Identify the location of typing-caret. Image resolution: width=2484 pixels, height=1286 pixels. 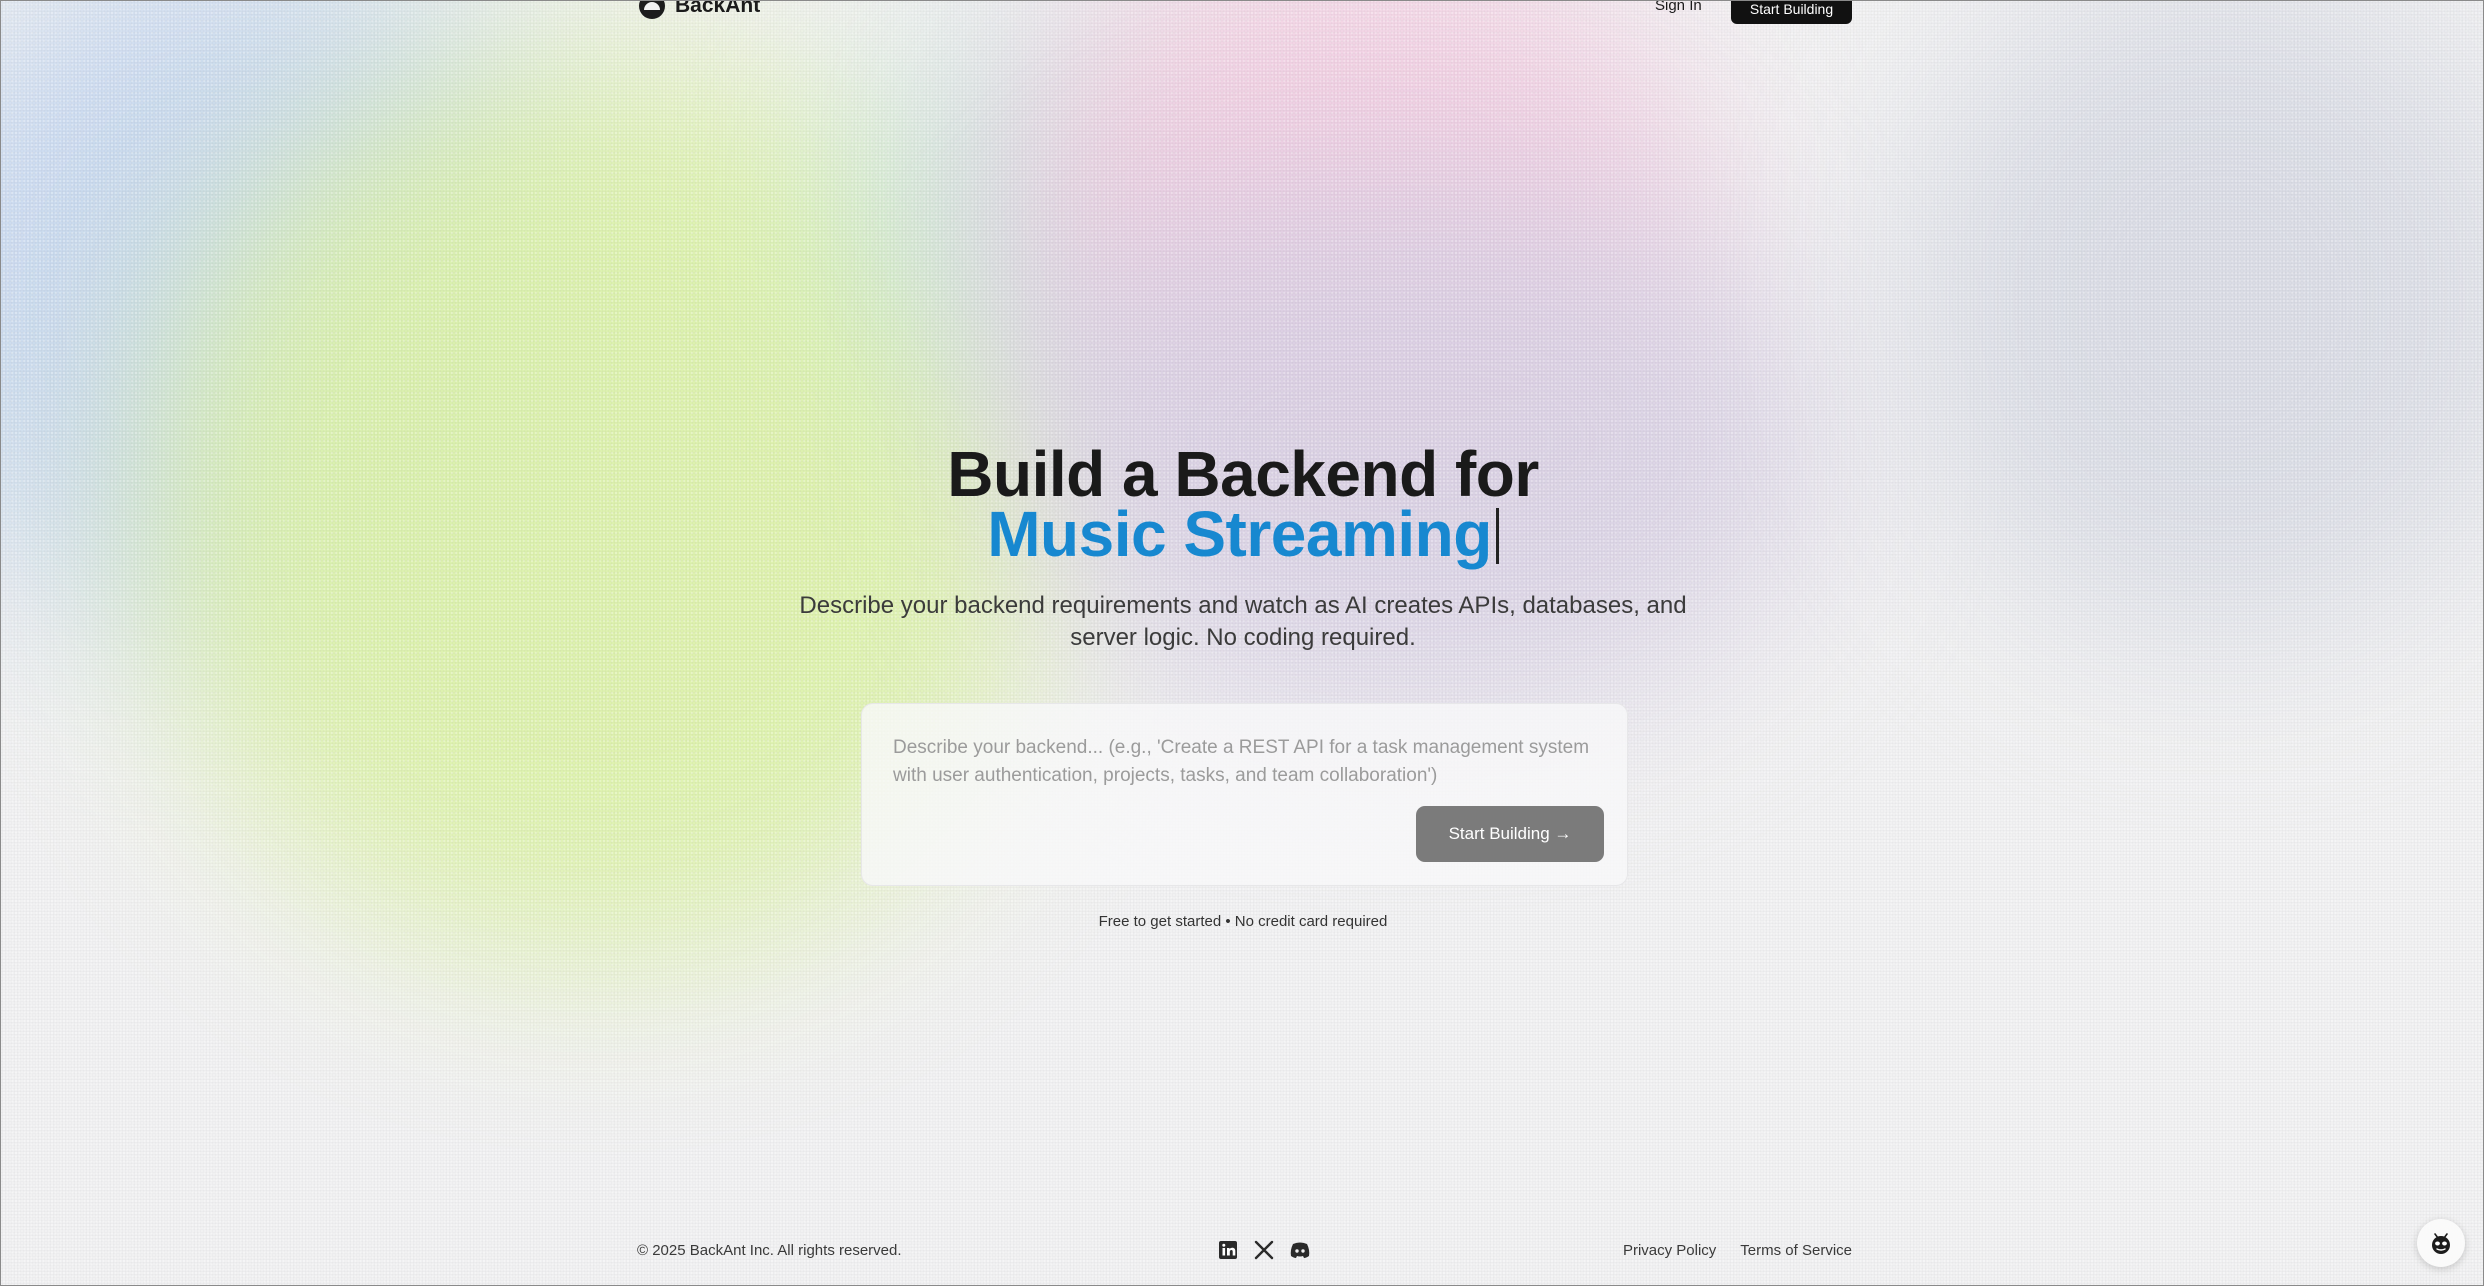
(1497, 536).